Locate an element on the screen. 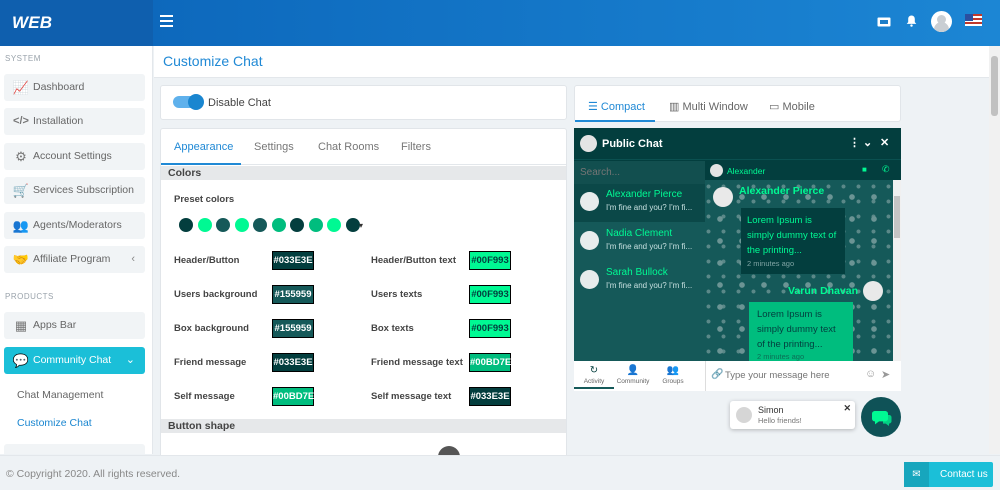 The width and height of the screenshot is (1000, 490). chat-footer: ↻Activity 👤Community 👥Groups 🔗 ☺ ➤ is located at coordinates (737, 376).